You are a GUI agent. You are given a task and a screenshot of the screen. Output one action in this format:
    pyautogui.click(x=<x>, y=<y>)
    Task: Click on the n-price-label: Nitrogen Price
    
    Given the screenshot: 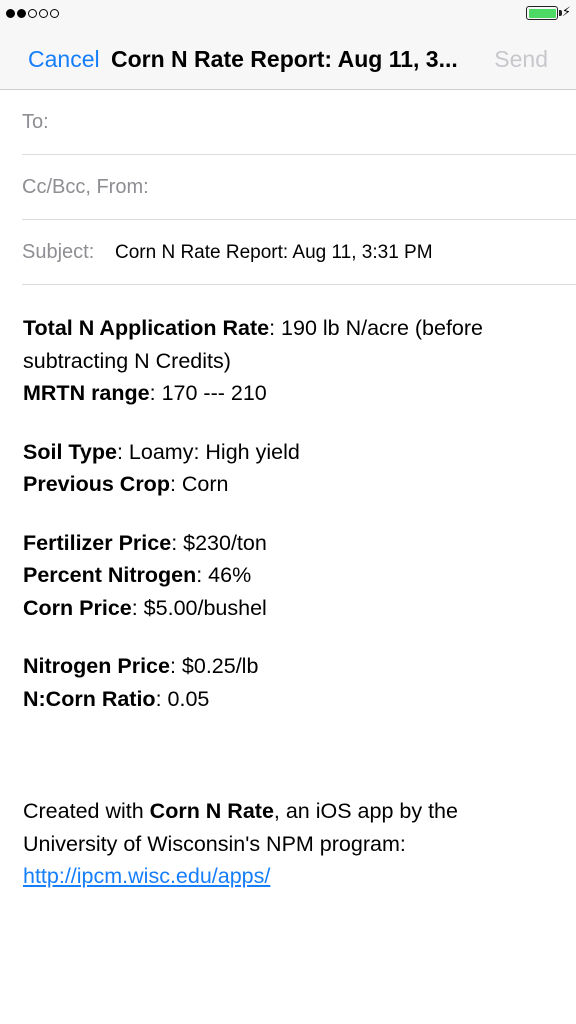 What is the action you would take?
    pyautogui.click(x=96, y=666)
    